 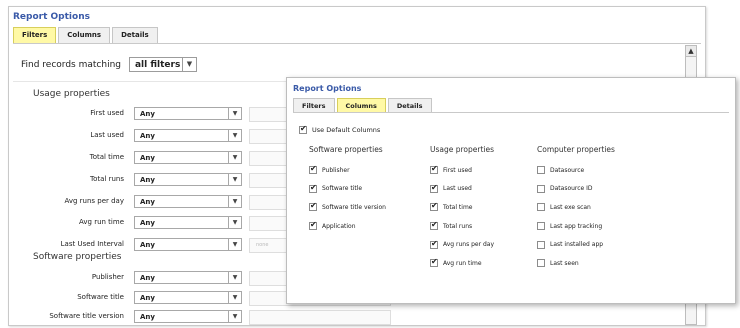 I want to click on filter-value-input, so click(x=320, y=317).